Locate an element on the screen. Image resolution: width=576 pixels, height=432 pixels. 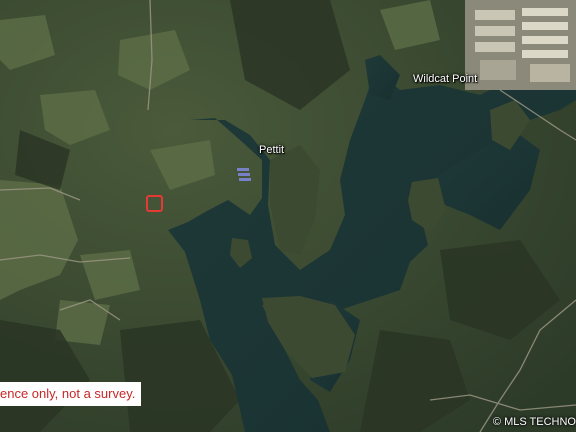
disclaimer-banner: ence only, not a survey. is located at coordinates (71, 394).